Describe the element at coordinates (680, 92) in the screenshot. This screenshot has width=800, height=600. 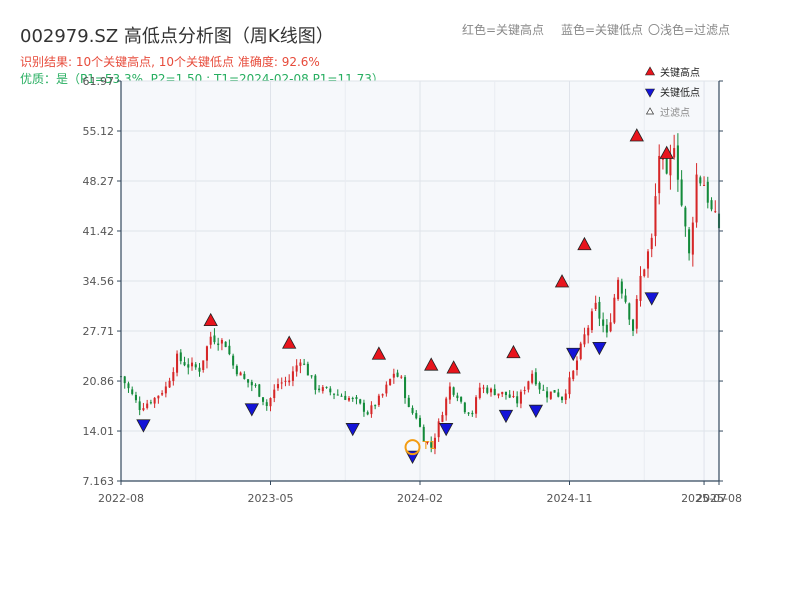
I see `legend-label: 关键低点` at that location.